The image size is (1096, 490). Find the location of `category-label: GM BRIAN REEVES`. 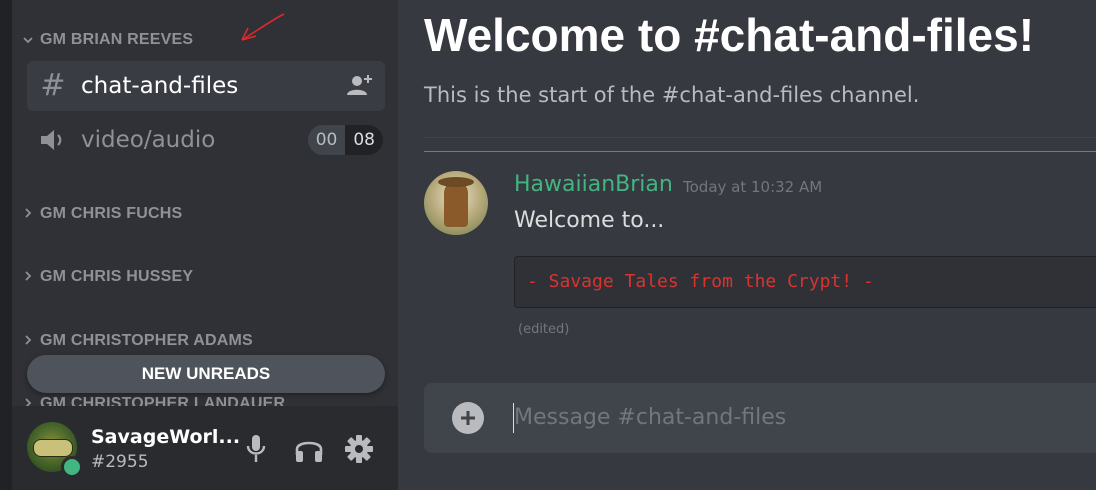

category-label: GM BRIAN REEVES is located at coordinates (117, 39).